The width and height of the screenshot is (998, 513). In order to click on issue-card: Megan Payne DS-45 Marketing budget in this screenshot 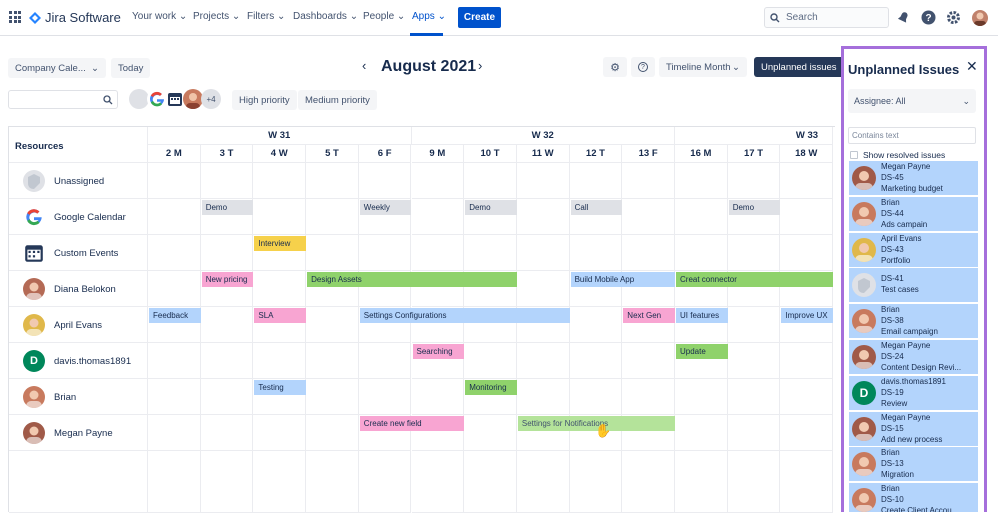, I will do `click(913, 178)`.